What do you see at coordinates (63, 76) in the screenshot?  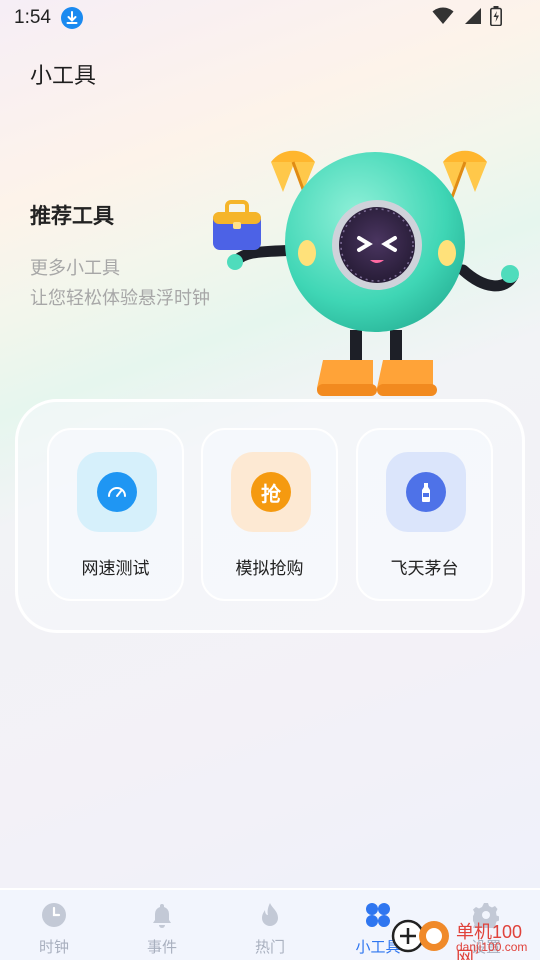 I see `page-title: 小工具` at bounding box center [63, 76].